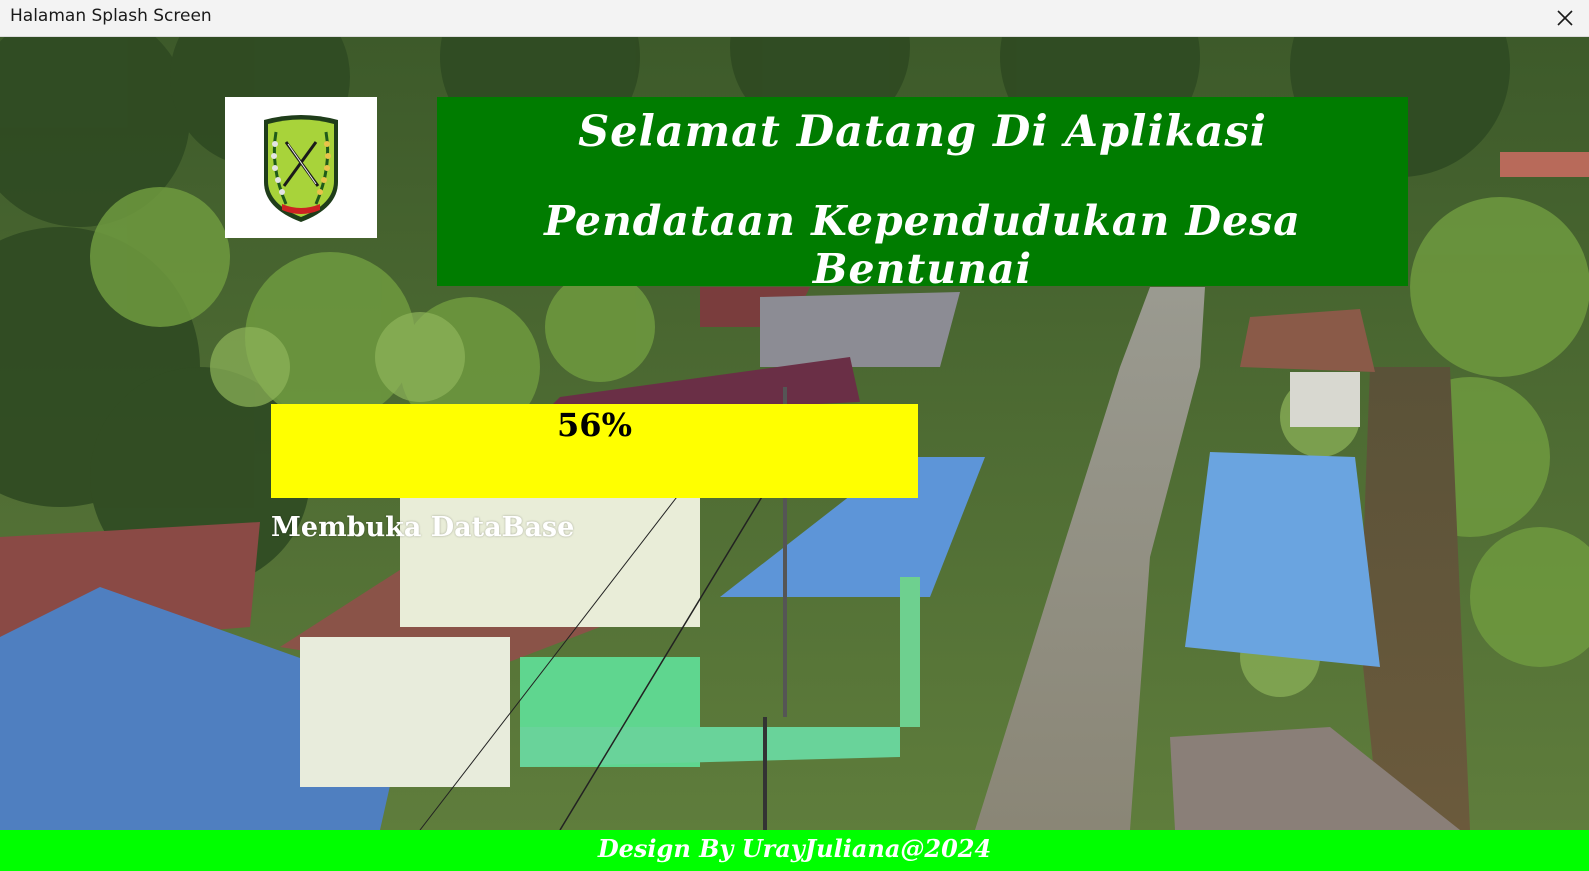 Image resolution: width=1589 pixels, height=871 pixels. I want to click on window-title: Halaman Splash Screen, so click(111, 16).